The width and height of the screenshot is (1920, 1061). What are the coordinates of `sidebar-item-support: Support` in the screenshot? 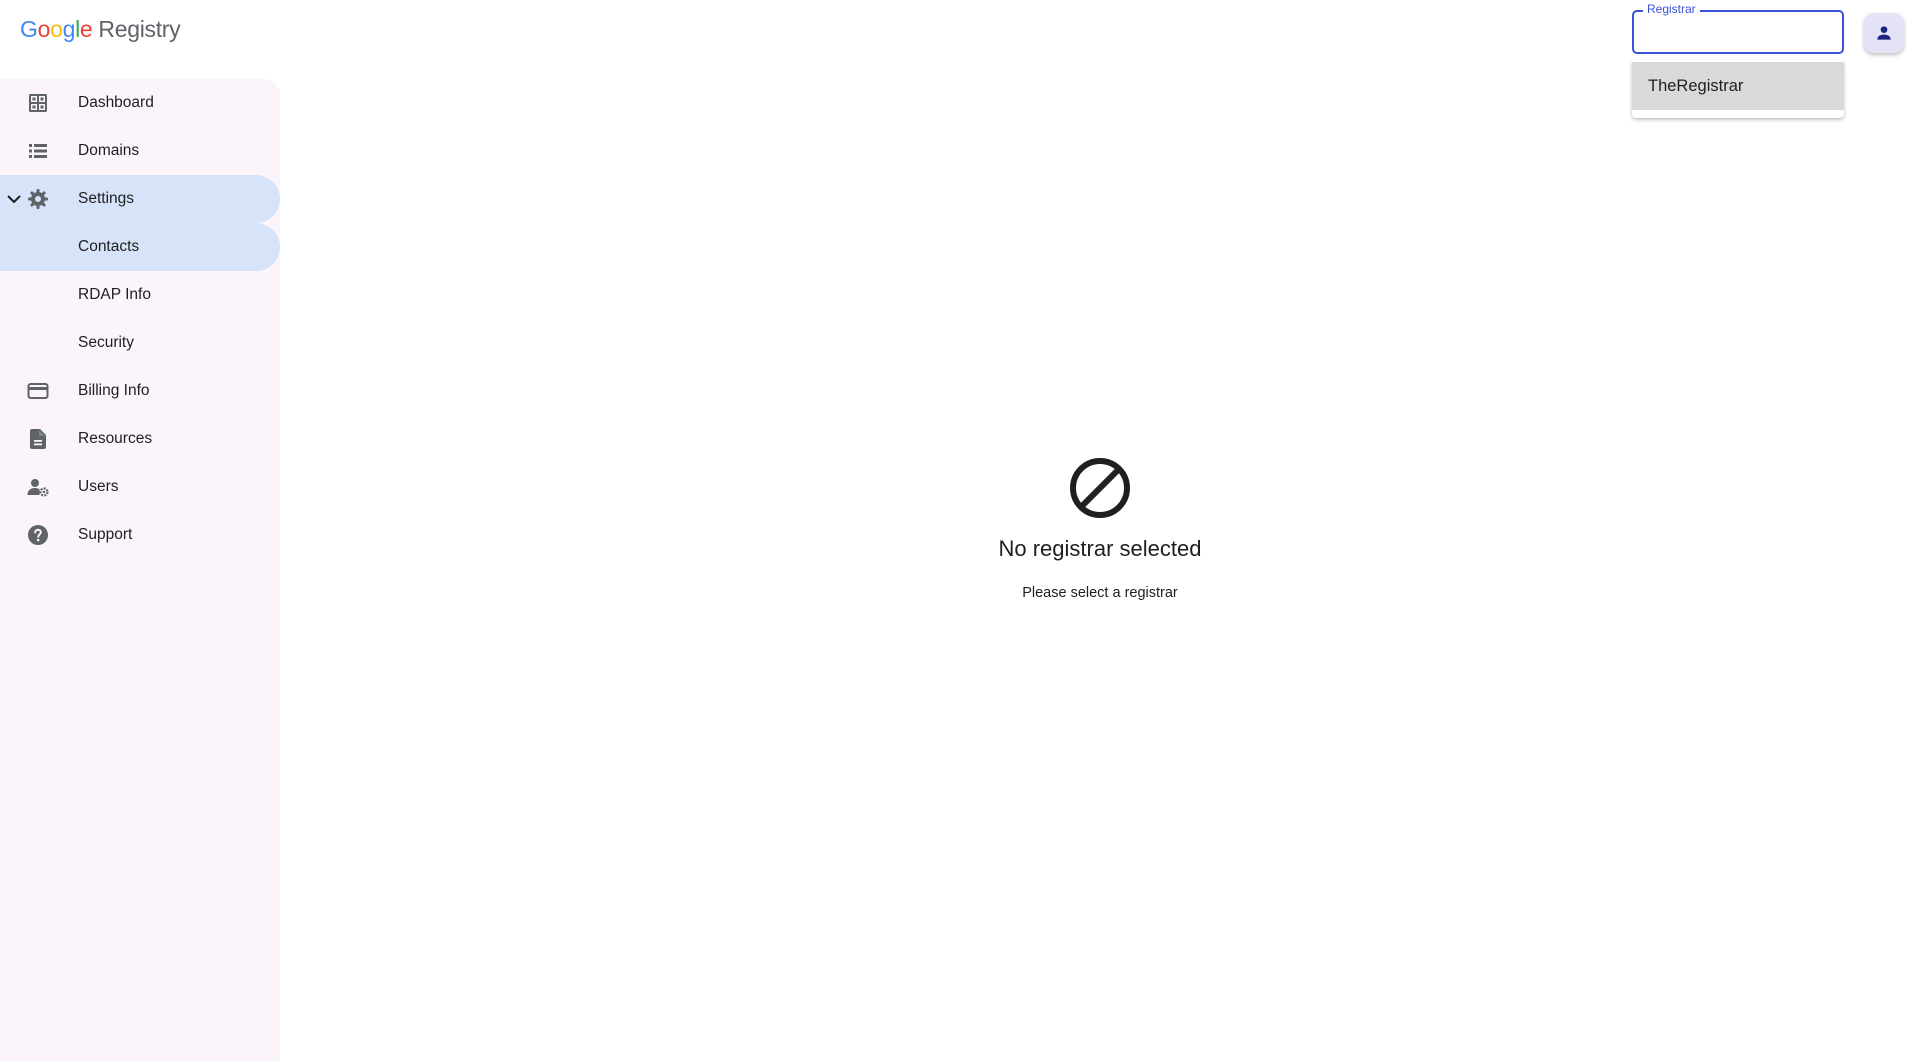 It's located at (140, 535).